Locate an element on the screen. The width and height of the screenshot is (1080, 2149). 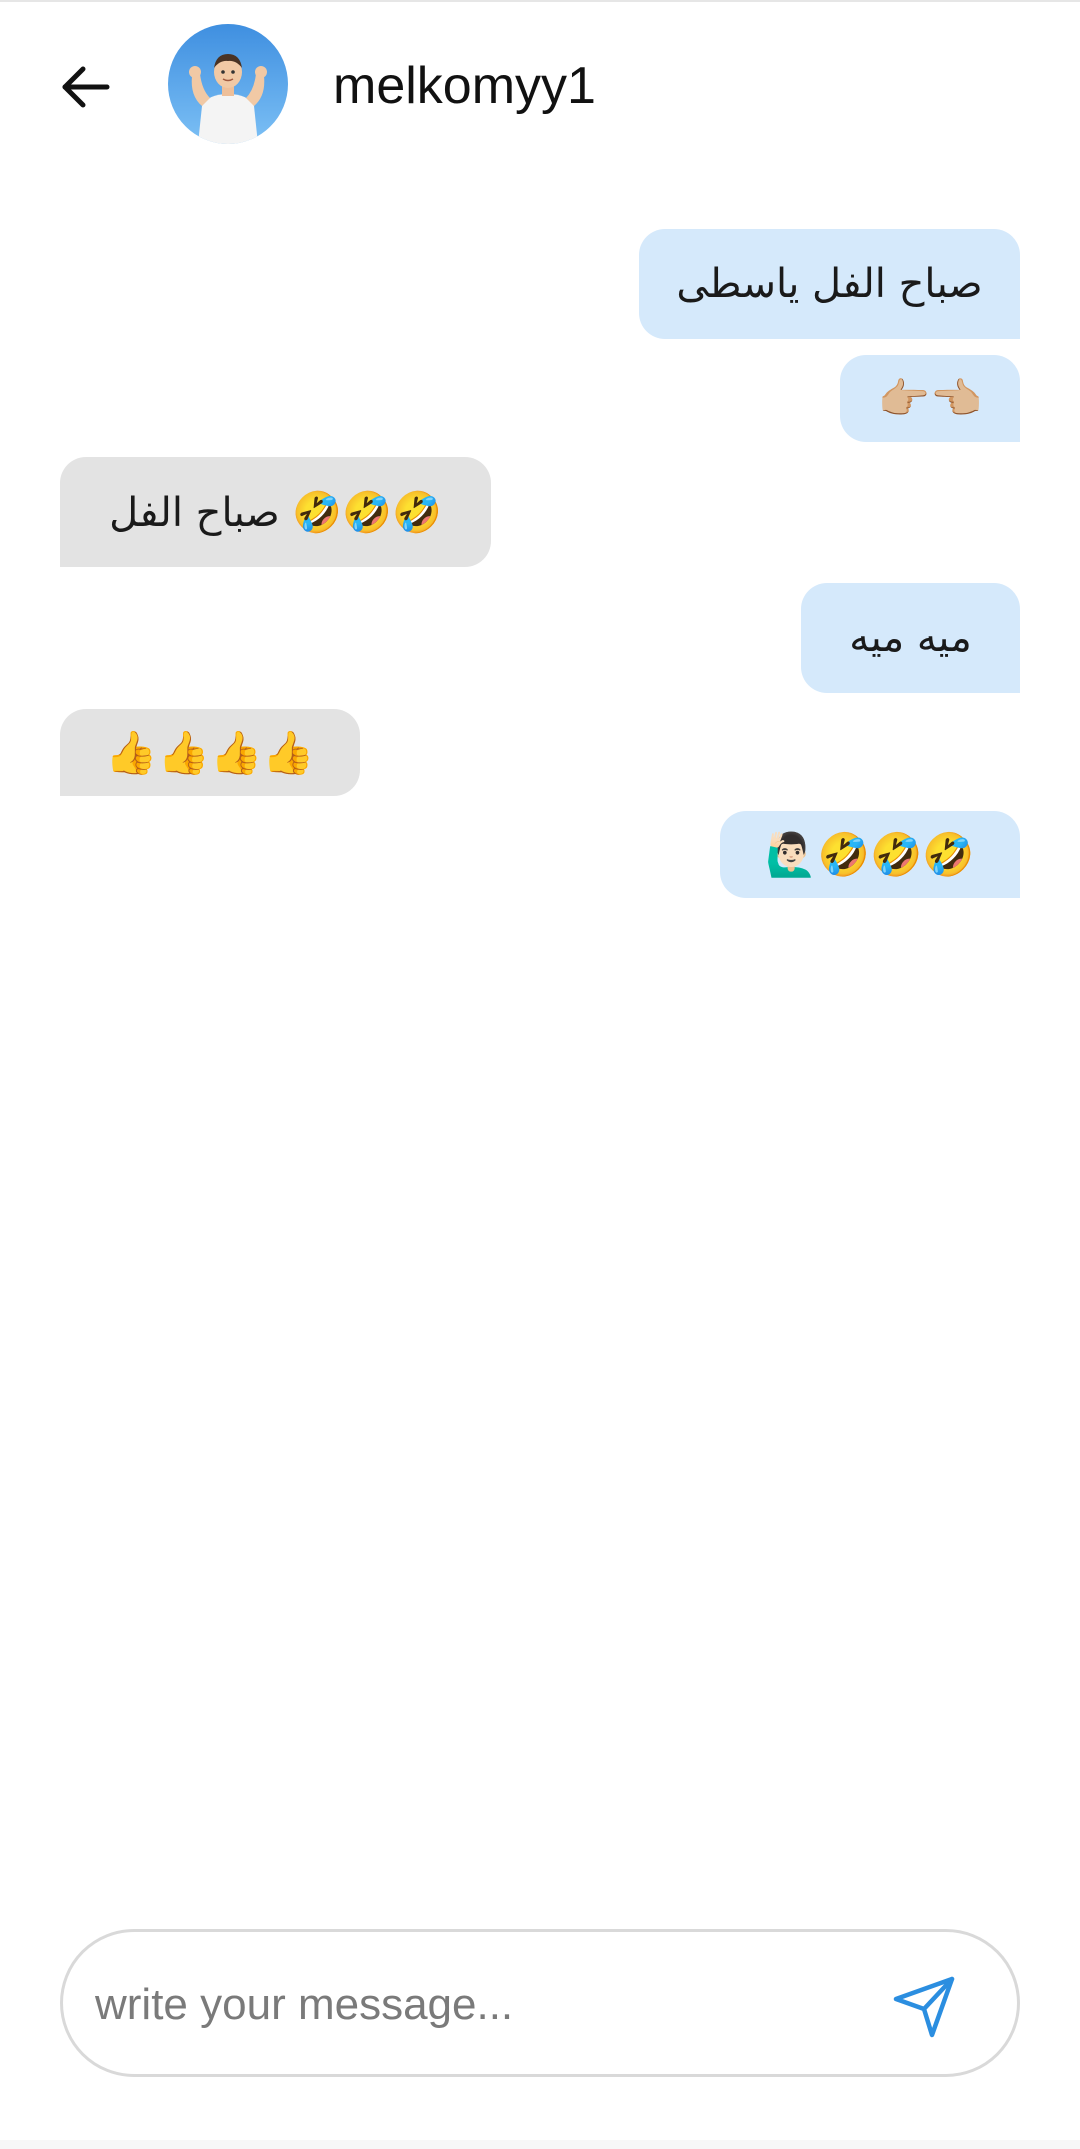
chat-username: melkomyy1 is located at coordinates (464, 86).